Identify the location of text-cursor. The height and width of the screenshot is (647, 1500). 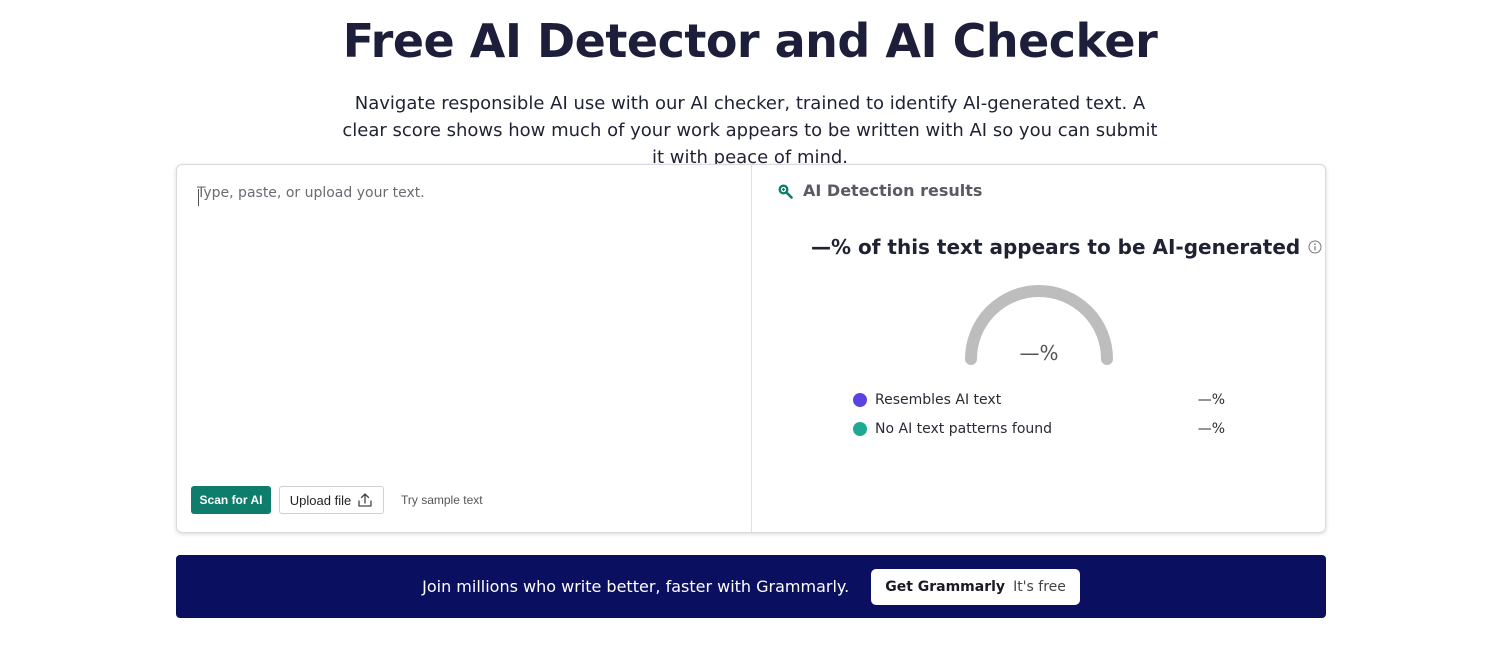
(198, 197).